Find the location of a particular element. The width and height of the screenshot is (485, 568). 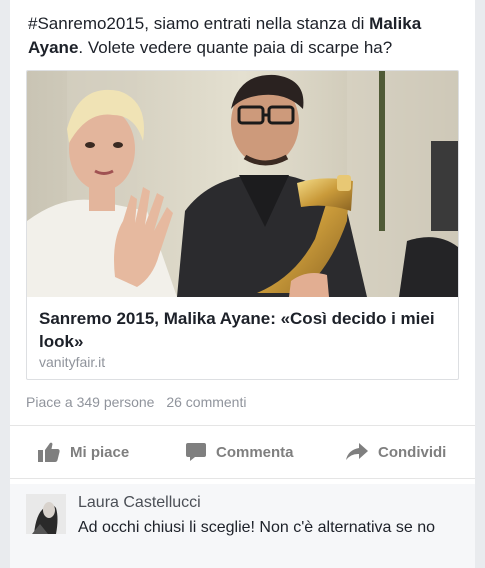

post-stats: Piace a 349 persone 26 commenti is located at coordinates (136, 402).